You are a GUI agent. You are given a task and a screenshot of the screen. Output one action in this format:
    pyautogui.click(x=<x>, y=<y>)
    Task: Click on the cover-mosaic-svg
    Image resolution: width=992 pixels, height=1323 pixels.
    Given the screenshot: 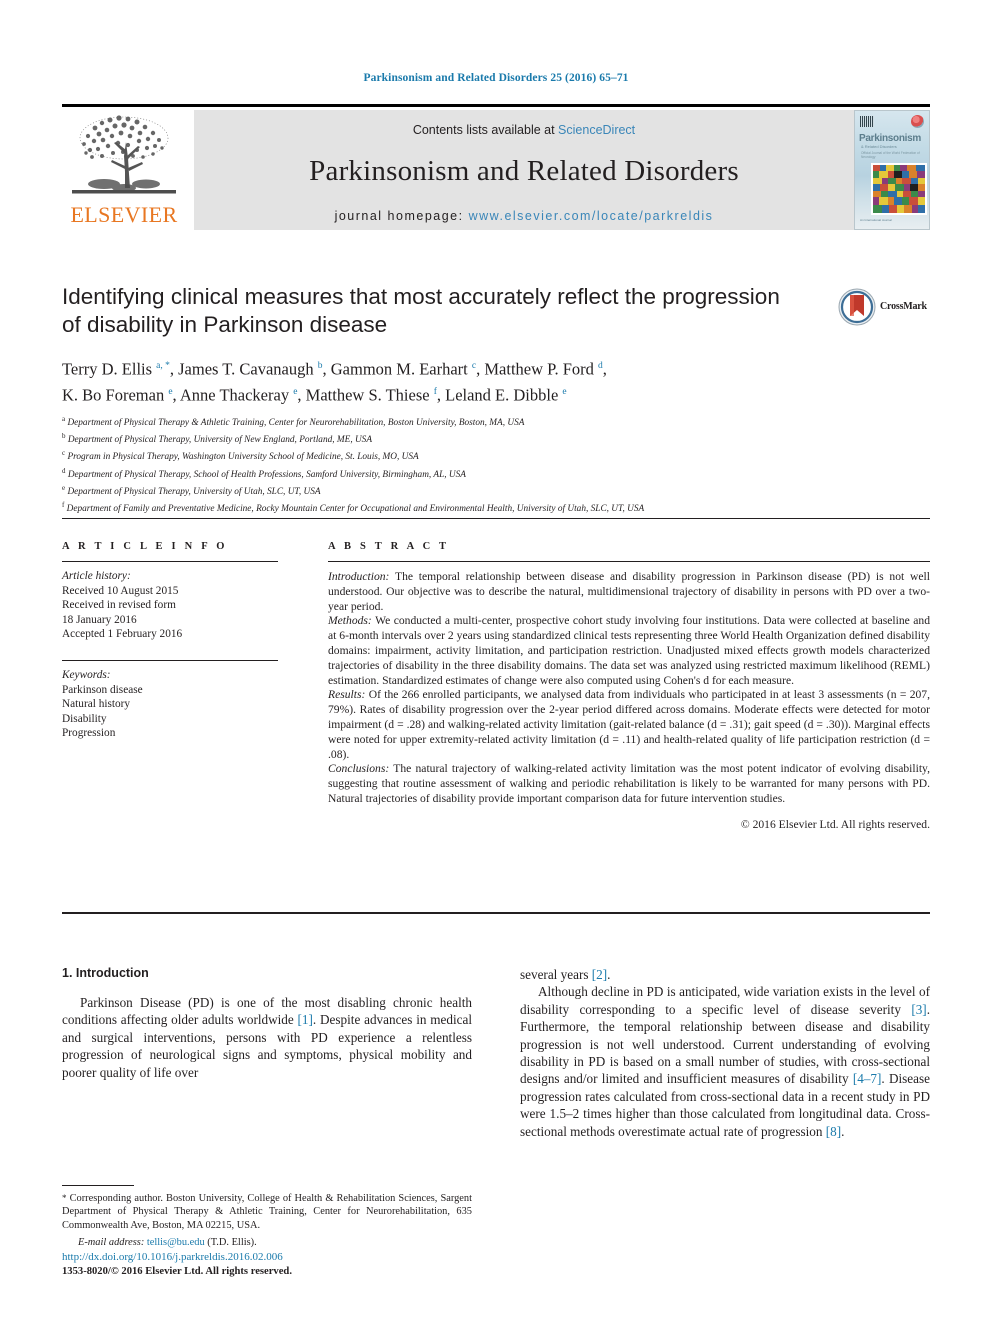 What is the action you would take?
    pyautogui.click(x=899, y=189)
    